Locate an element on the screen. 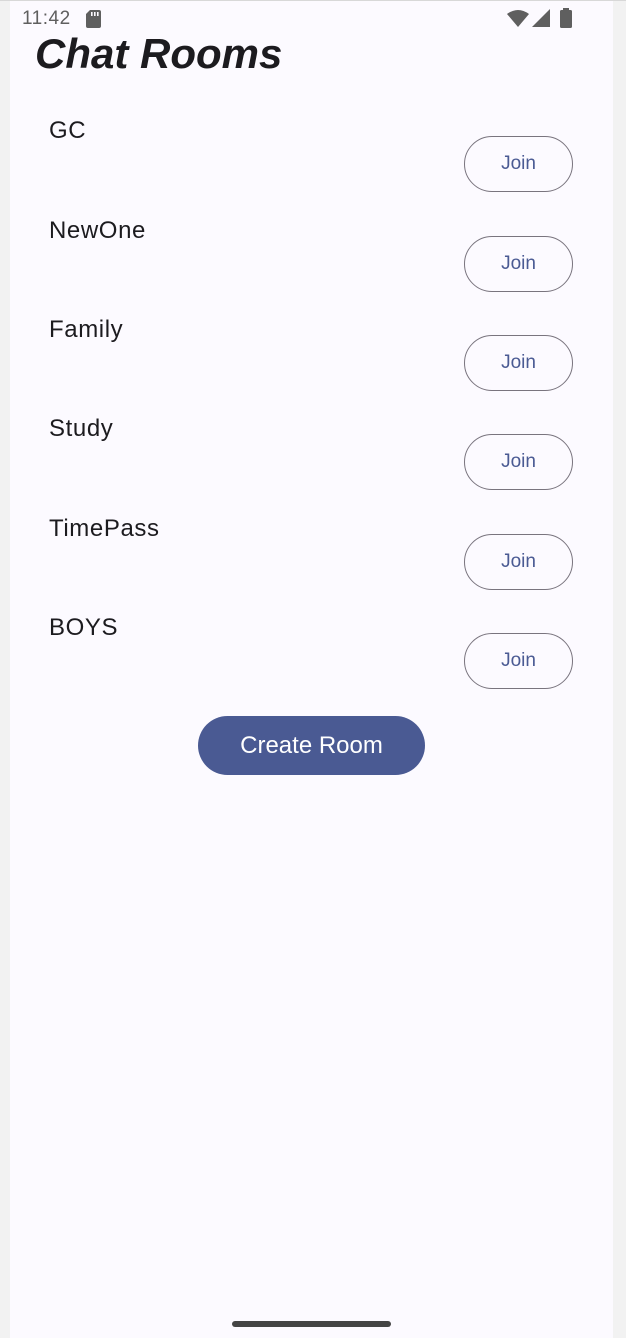 The image size is (626, 1338). page-title: Chat Rooms is located at coordinates (159, 53).